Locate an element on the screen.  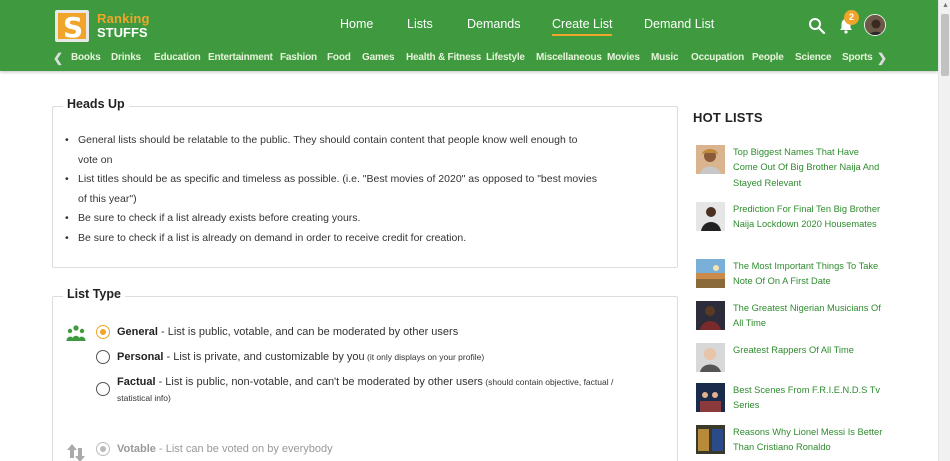
user-avatar is located at coordinates (875, 25).